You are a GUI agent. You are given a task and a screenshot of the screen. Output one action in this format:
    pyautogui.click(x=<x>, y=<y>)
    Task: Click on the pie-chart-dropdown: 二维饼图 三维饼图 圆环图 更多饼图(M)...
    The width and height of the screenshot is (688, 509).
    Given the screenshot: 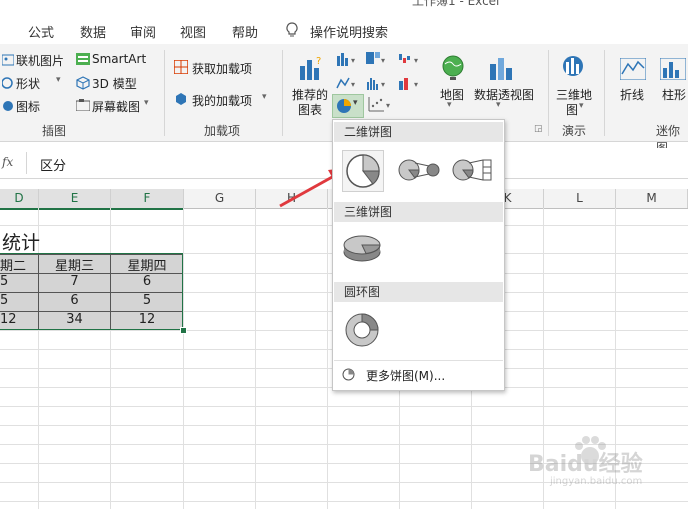 What is the action you would take?
    pyautogui.click(x=418, y=255)
    